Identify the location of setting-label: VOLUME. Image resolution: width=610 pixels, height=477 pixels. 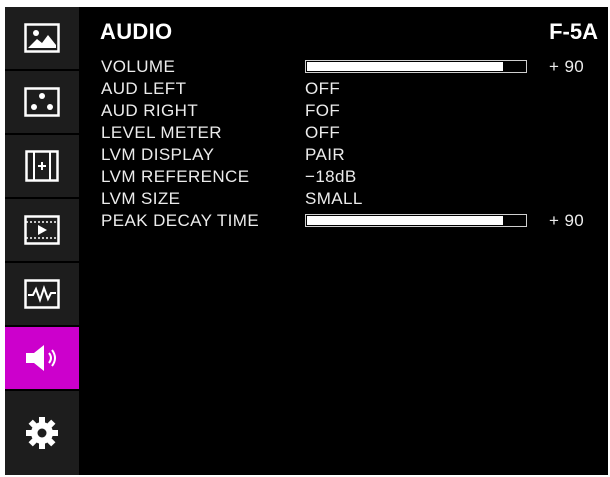
(138, 66).